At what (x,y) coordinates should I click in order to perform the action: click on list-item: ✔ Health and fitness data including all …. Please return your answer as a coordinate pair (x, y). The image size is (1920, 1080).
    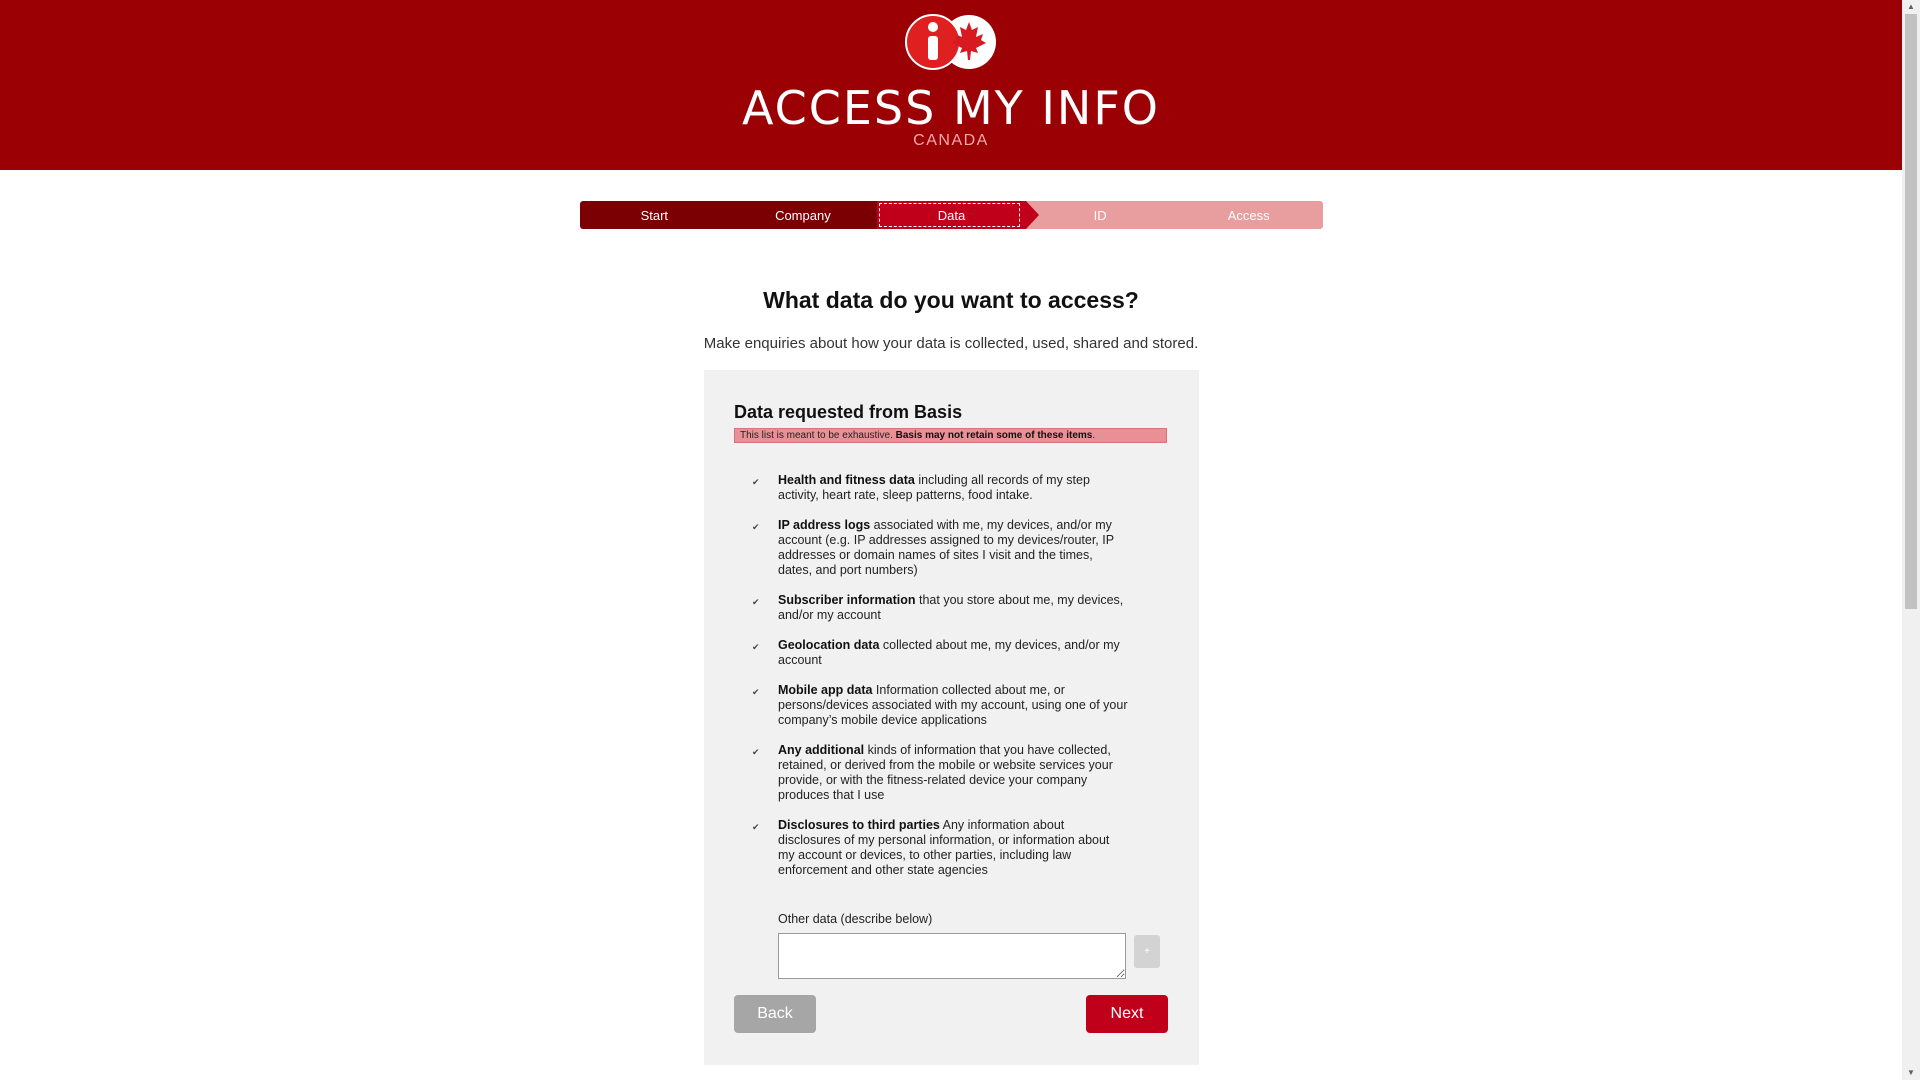
    Looking at the image, I should click on (934, 488).